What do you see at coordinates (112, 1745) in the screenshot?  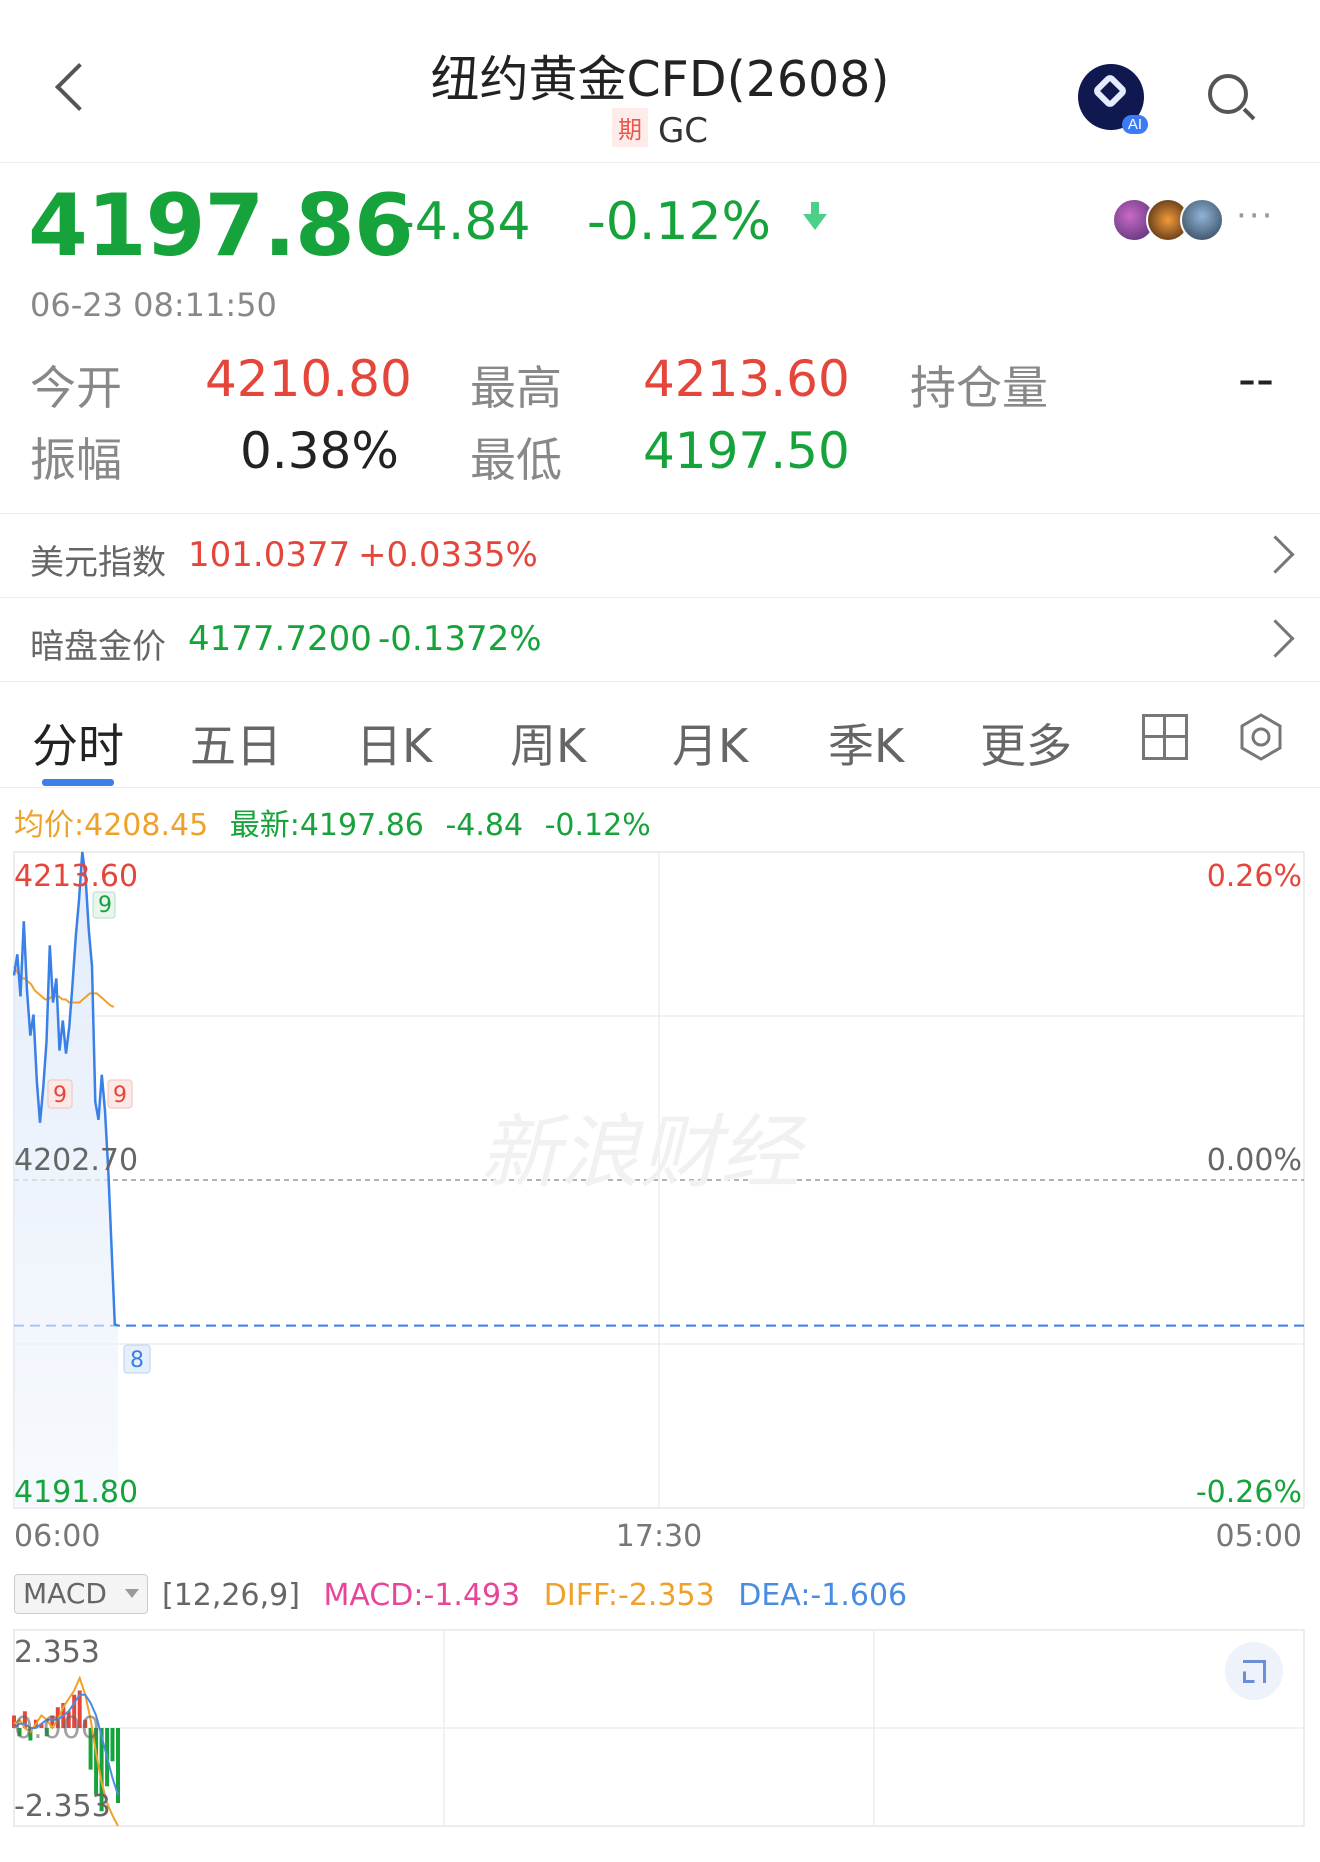 I see `macd-bar` at bounding box center [112, 1745].